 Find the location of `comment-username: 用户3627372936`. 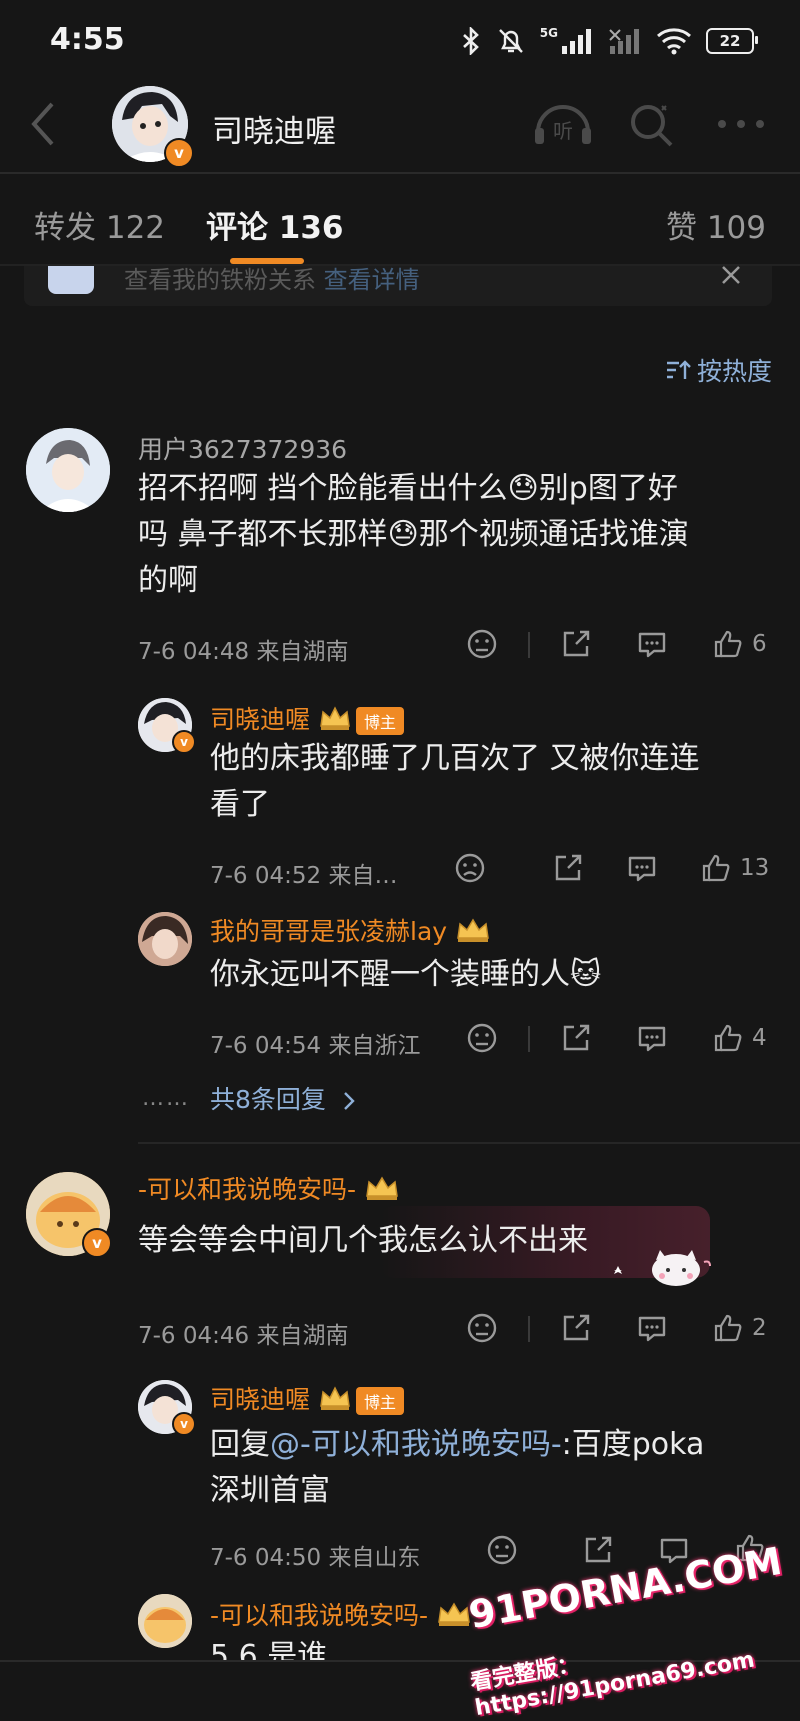

comment-username: 用户3627372936 is located at coordinates (242, 448).